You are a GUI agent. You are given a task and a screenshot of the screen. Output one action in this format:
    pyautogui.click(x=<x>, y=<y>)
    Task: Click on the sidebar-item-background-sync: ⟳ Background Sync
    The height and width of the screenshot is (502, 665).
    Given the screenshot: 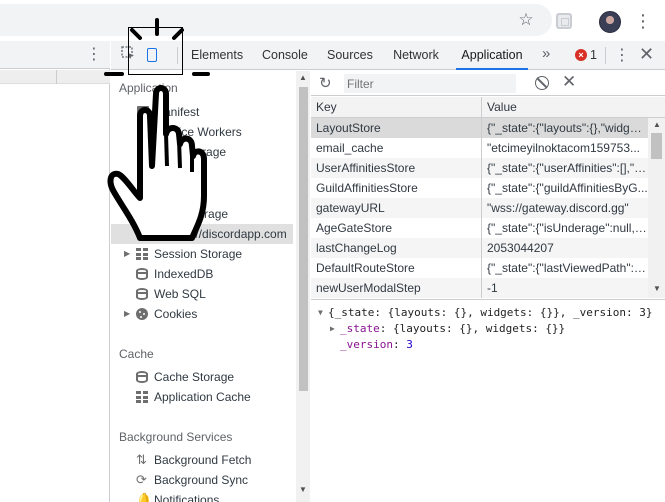 What is the action you would take?
    pyautogui.click(x=202, y=480)
    